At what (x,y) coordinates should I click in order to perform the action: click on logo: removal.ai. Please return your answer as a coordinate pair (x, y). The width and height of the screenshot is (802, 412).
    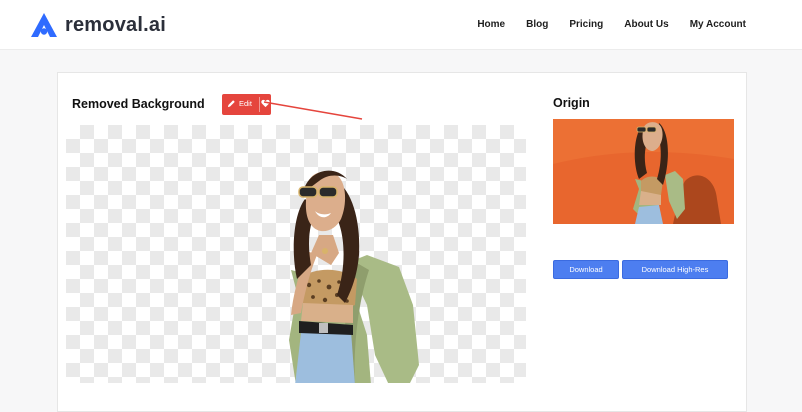
    Looking at the image, I should click on (98, 25).